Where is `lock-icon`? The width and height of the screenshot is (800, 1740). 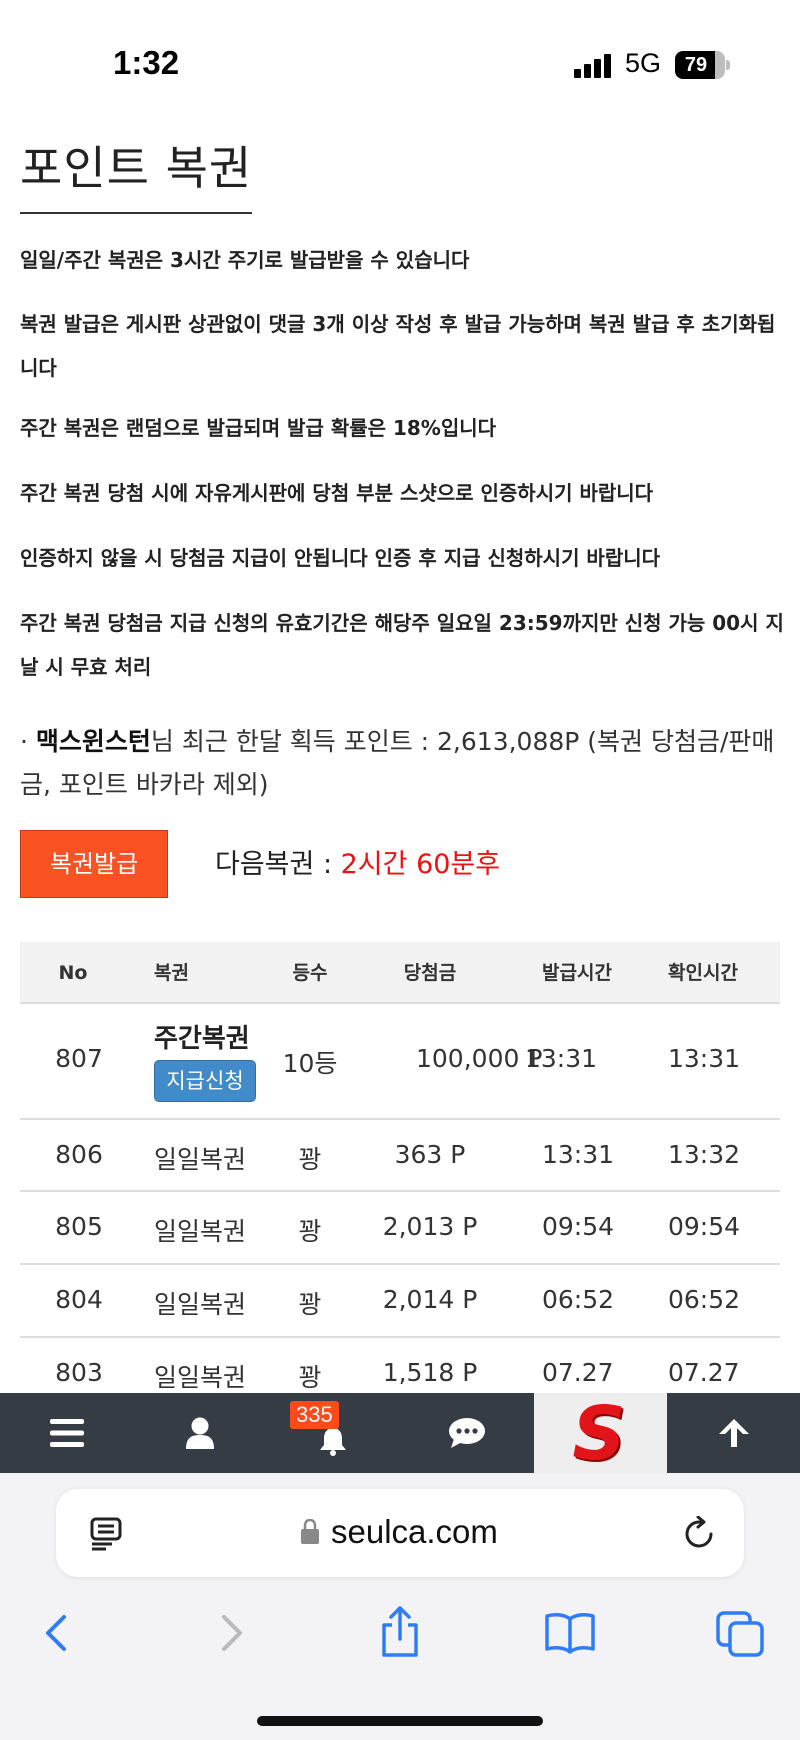
lock-icon is located at coordinates (310, 1531).